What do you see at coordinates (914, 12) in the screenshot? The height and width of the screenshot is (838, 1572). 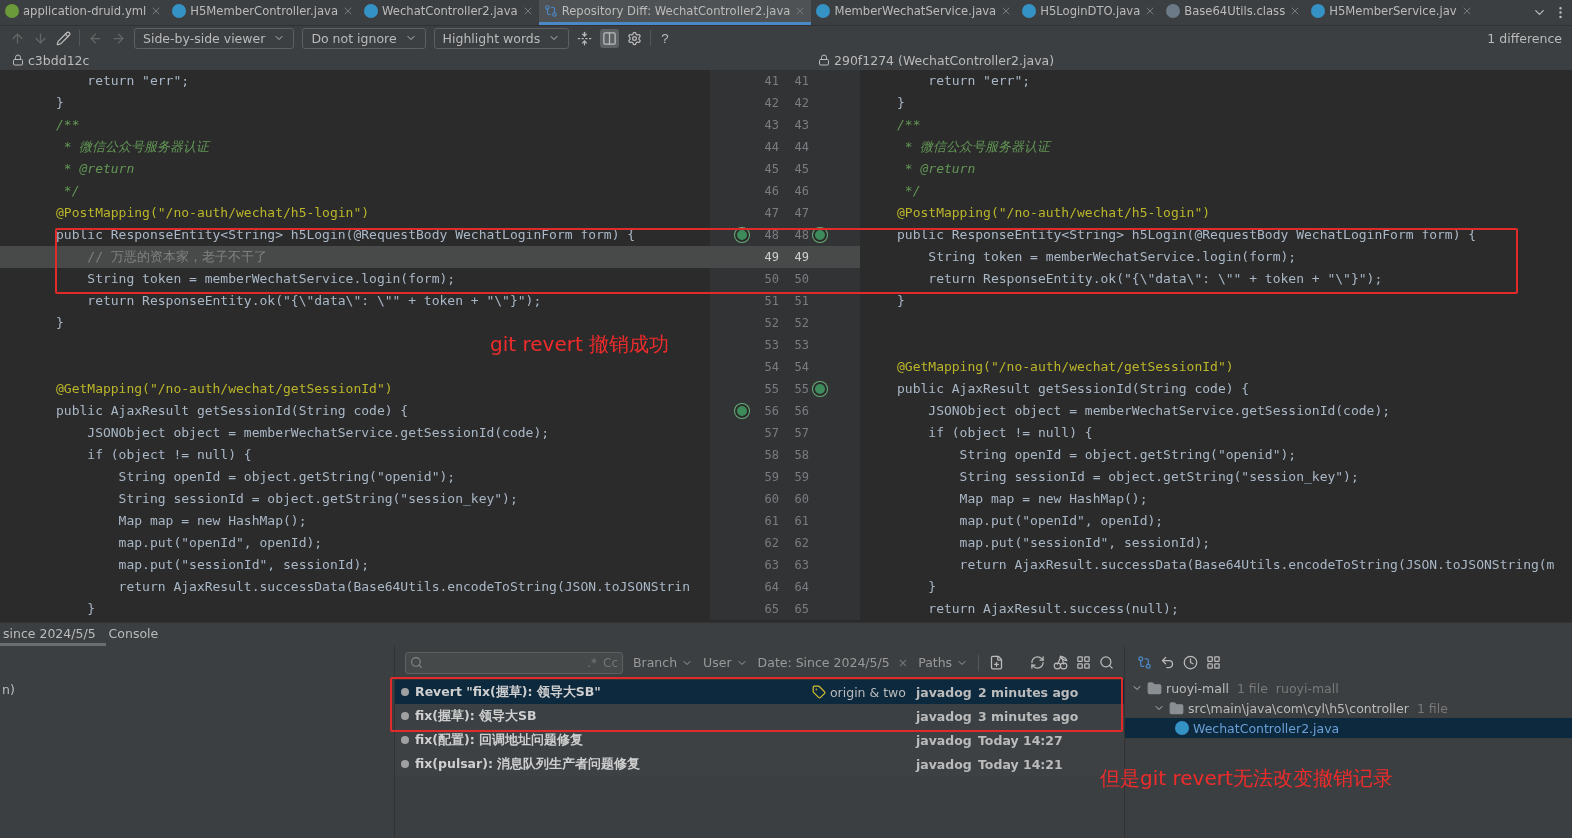 I see `editor-tab: MemberWechatService.java` at bounding box center [914, 12].